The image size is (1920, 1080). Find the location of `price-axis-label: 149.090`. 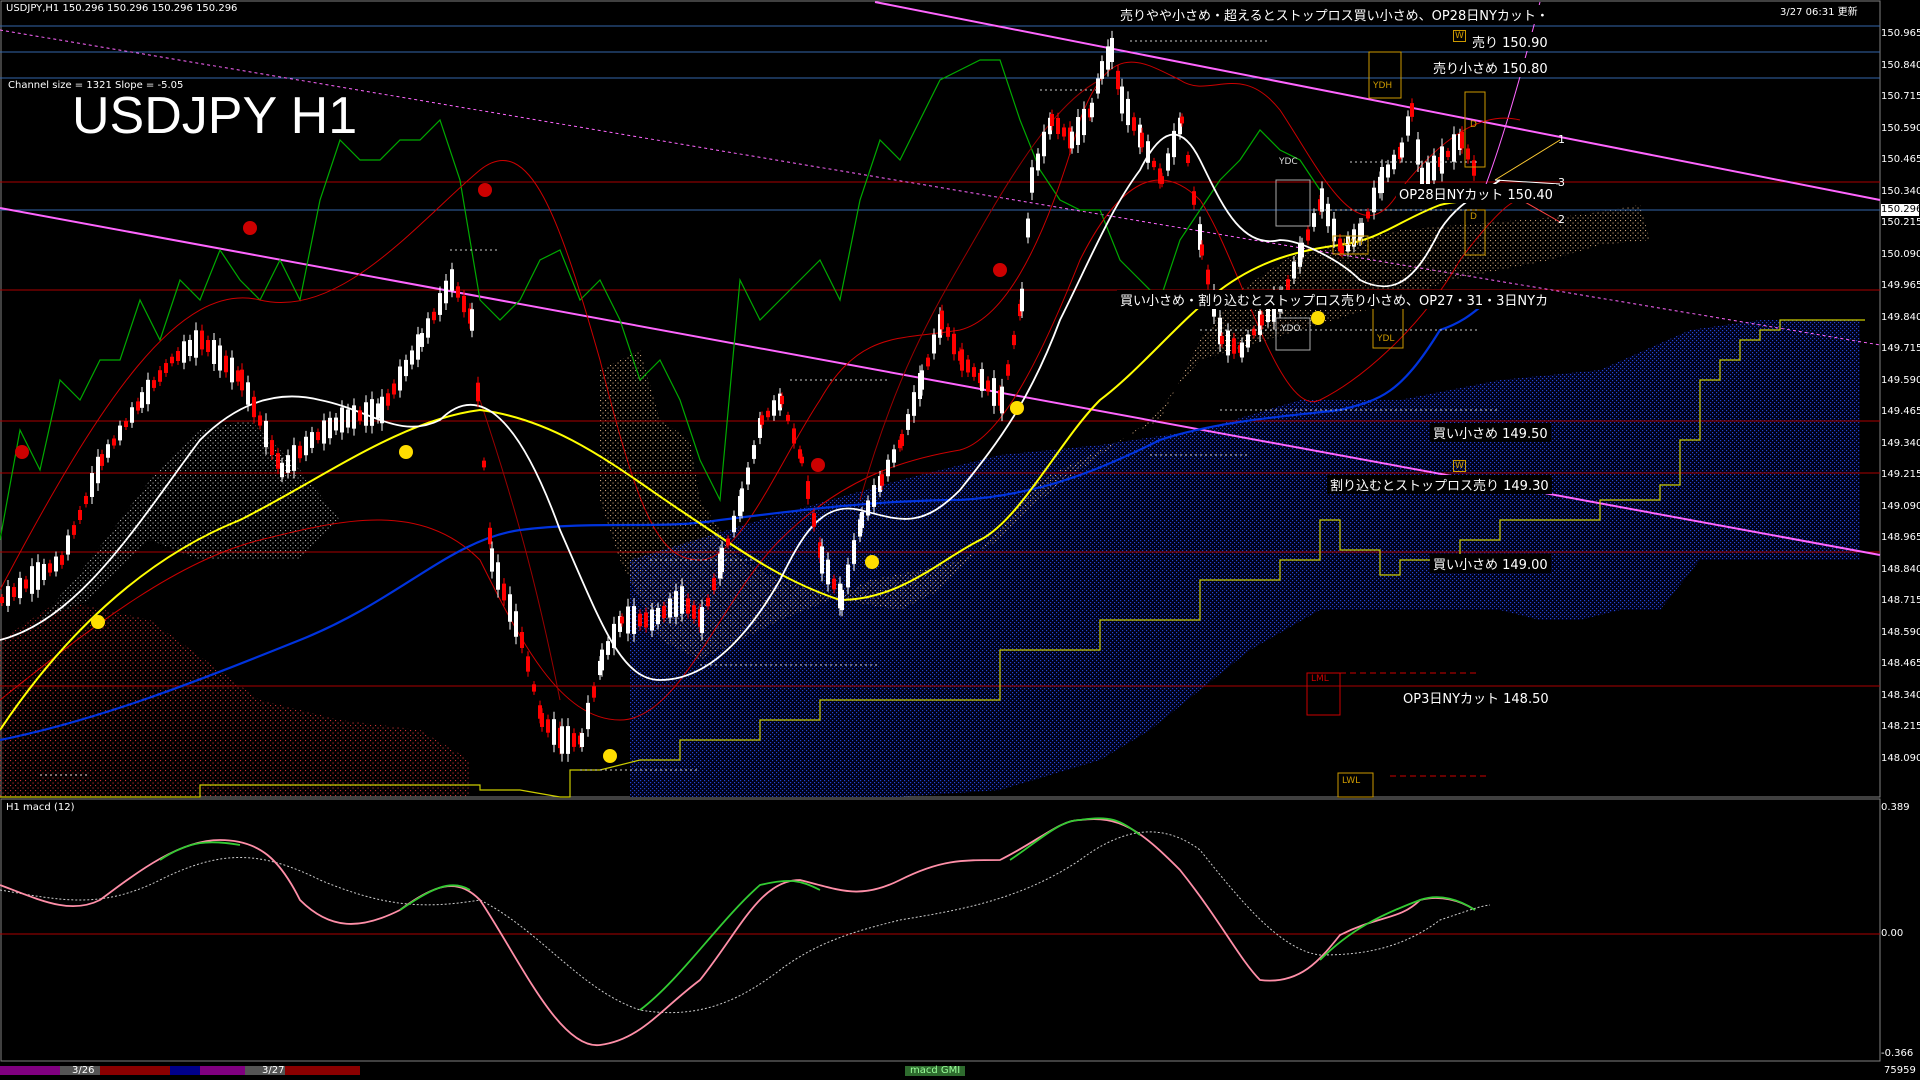

price-axis-label: 149.090 is located at coordinates (1900, 506).